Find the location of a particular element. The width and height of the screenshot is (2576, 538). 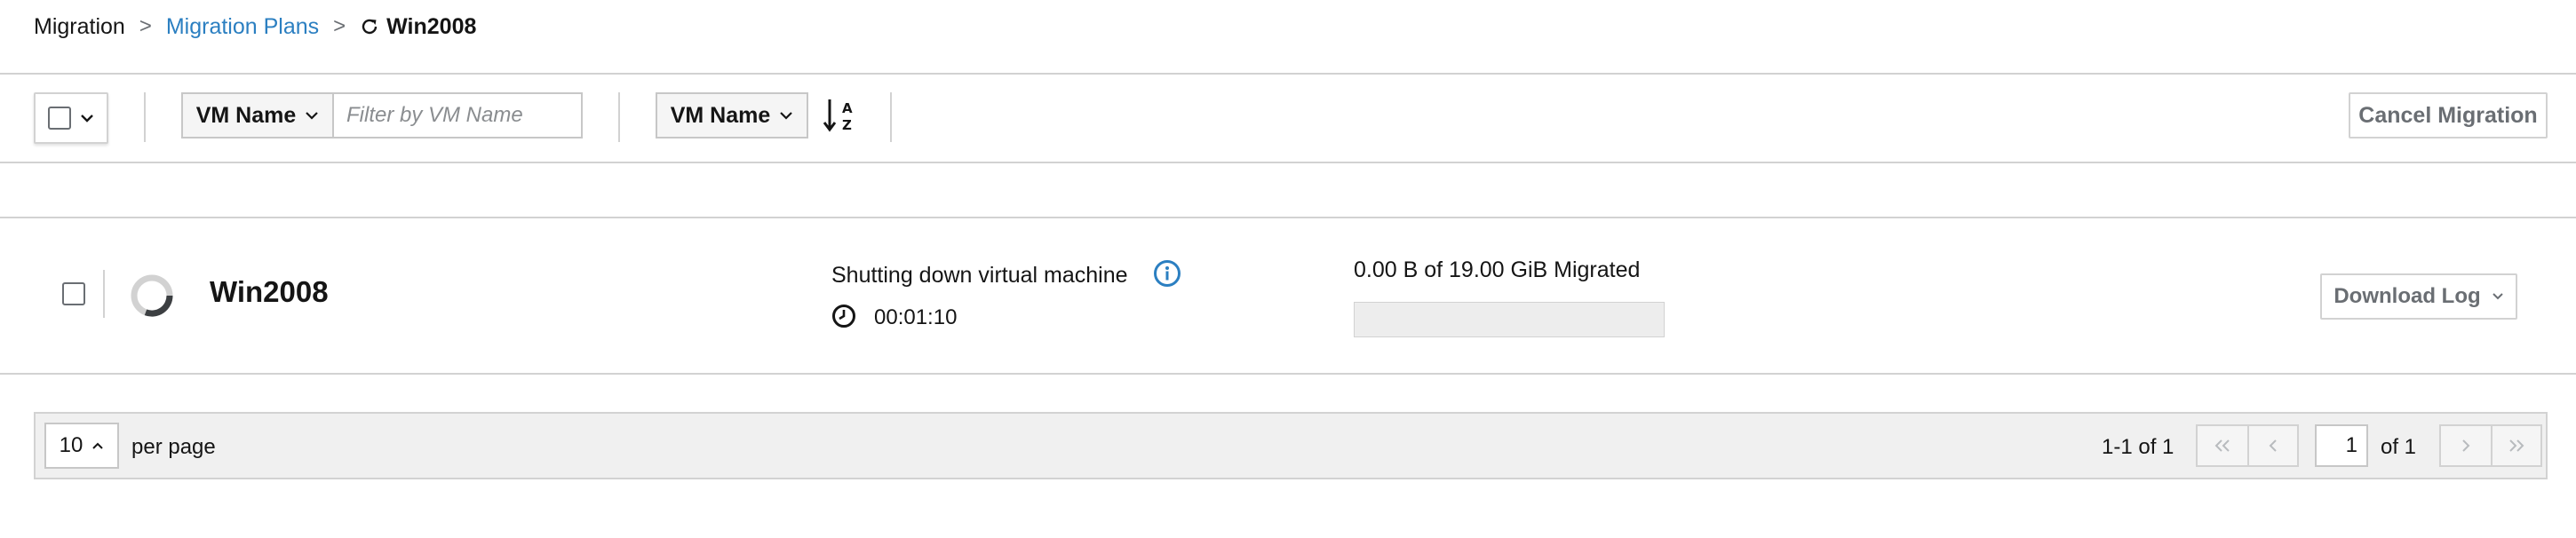

per-page-dropdown: 10 is located at coordinates (81, 446).